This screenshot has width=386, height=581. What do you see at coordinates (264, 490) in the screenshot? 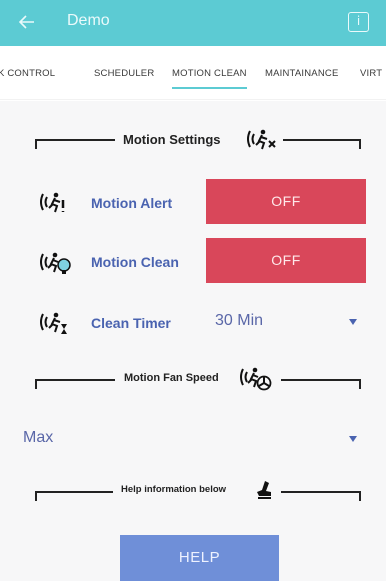
I see `seat-icon` at bounding box center [264, 490].